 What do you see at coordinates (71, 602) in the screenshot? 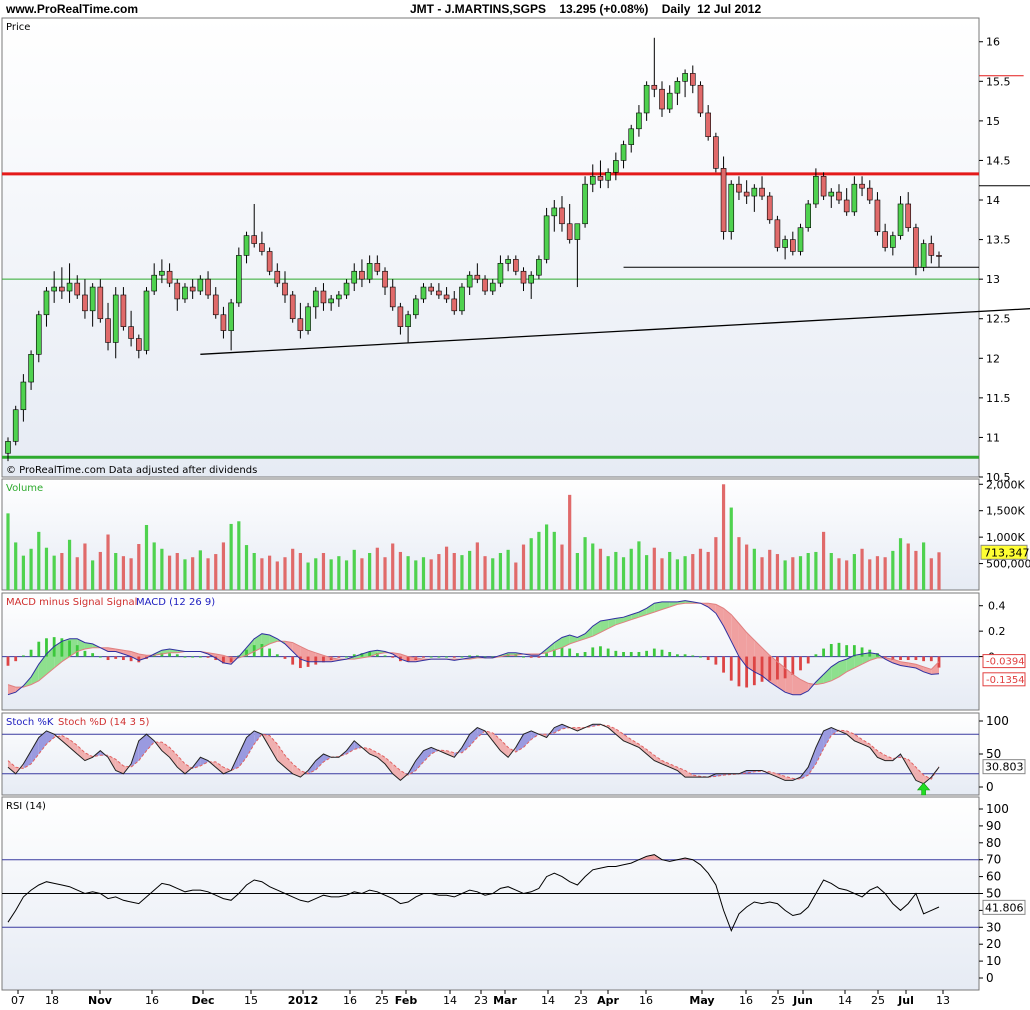
I see `macd-label-hist: MACD minus Signal Signal` at bounding box center [71, 602].